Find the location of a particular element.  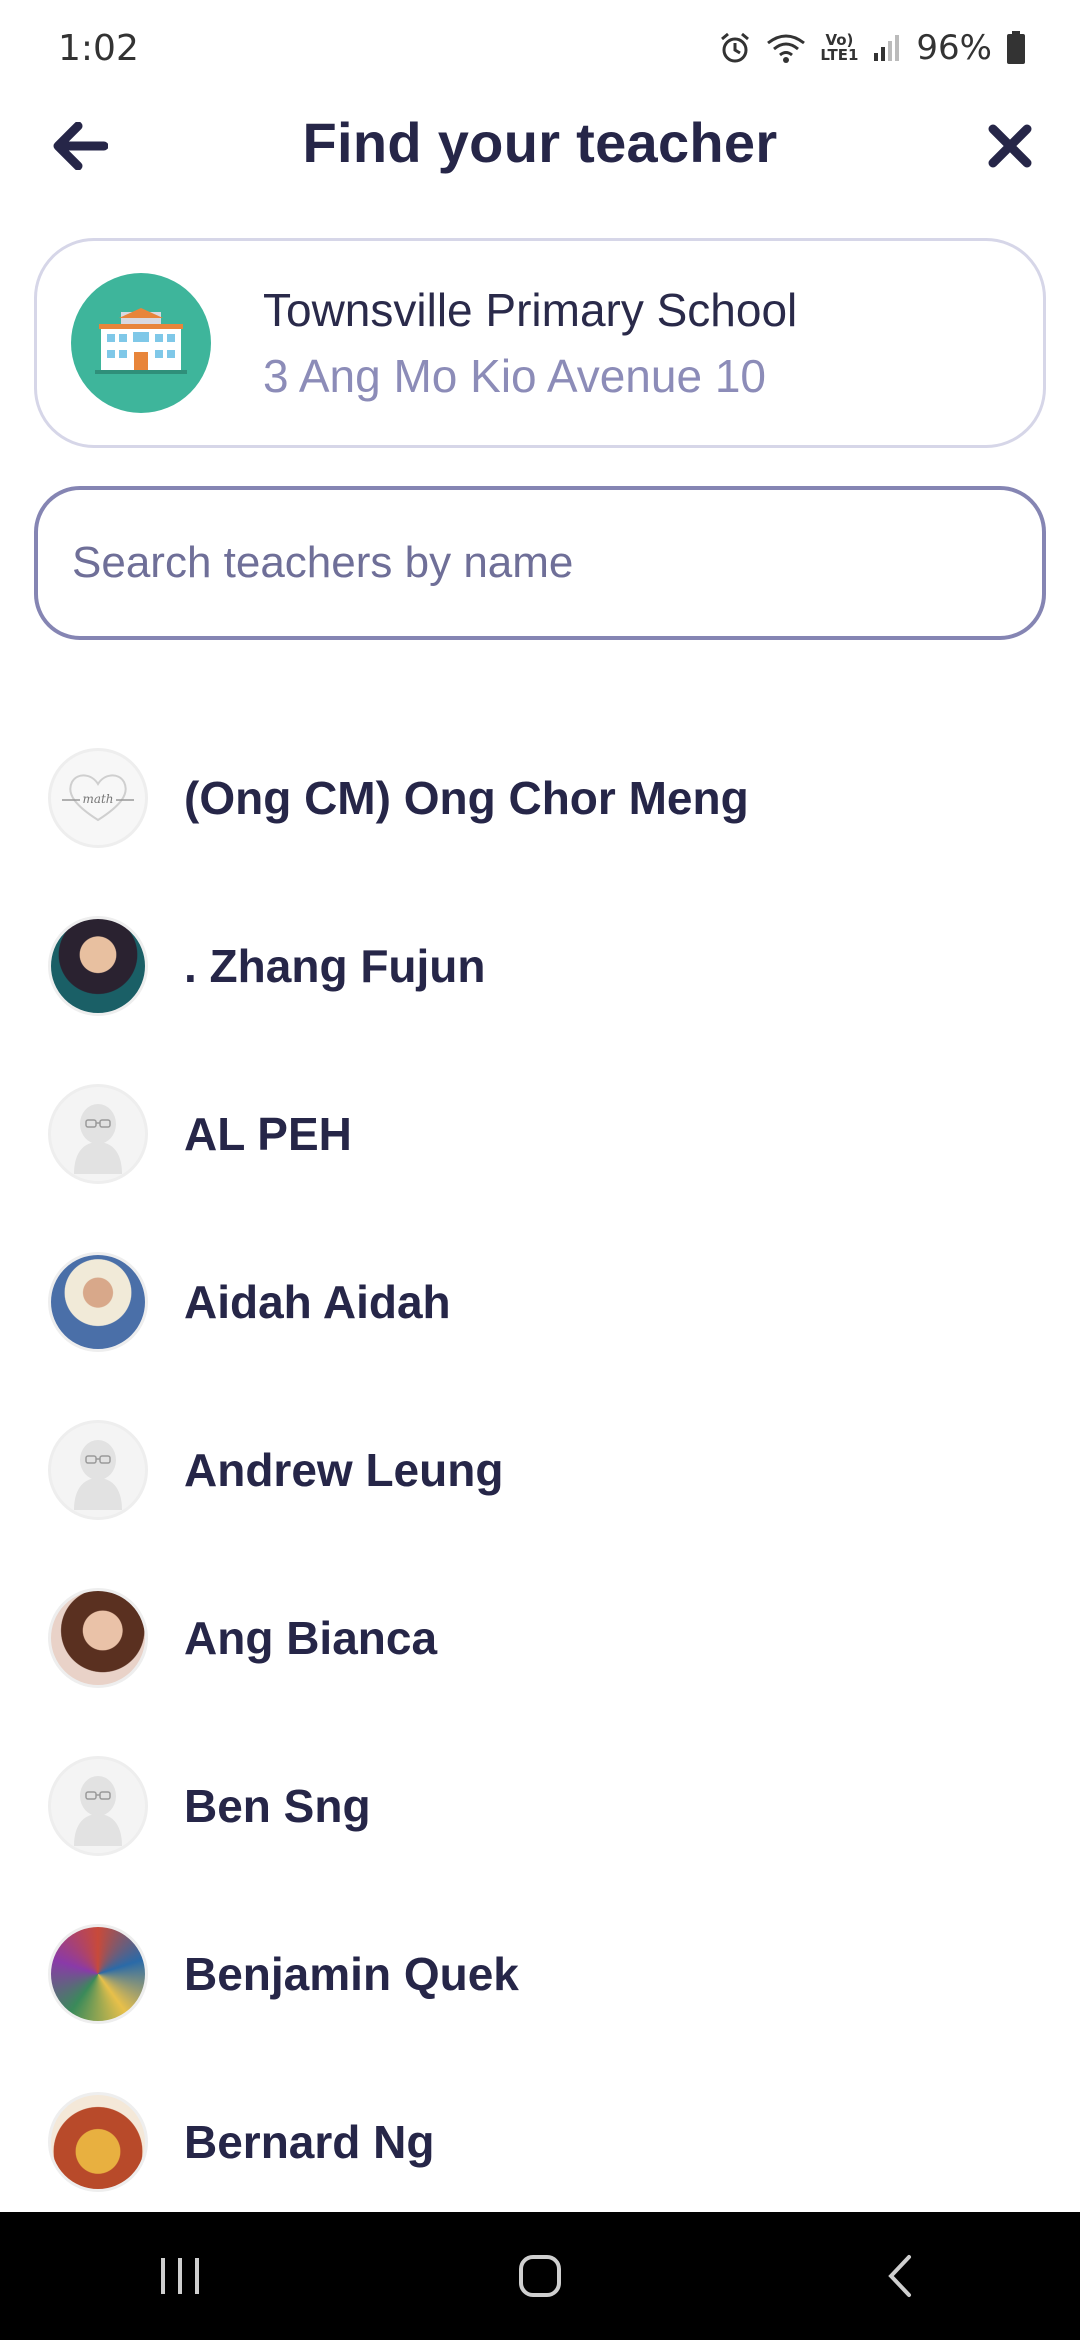

system-nav-bar is located at coordinates (540, 2276).